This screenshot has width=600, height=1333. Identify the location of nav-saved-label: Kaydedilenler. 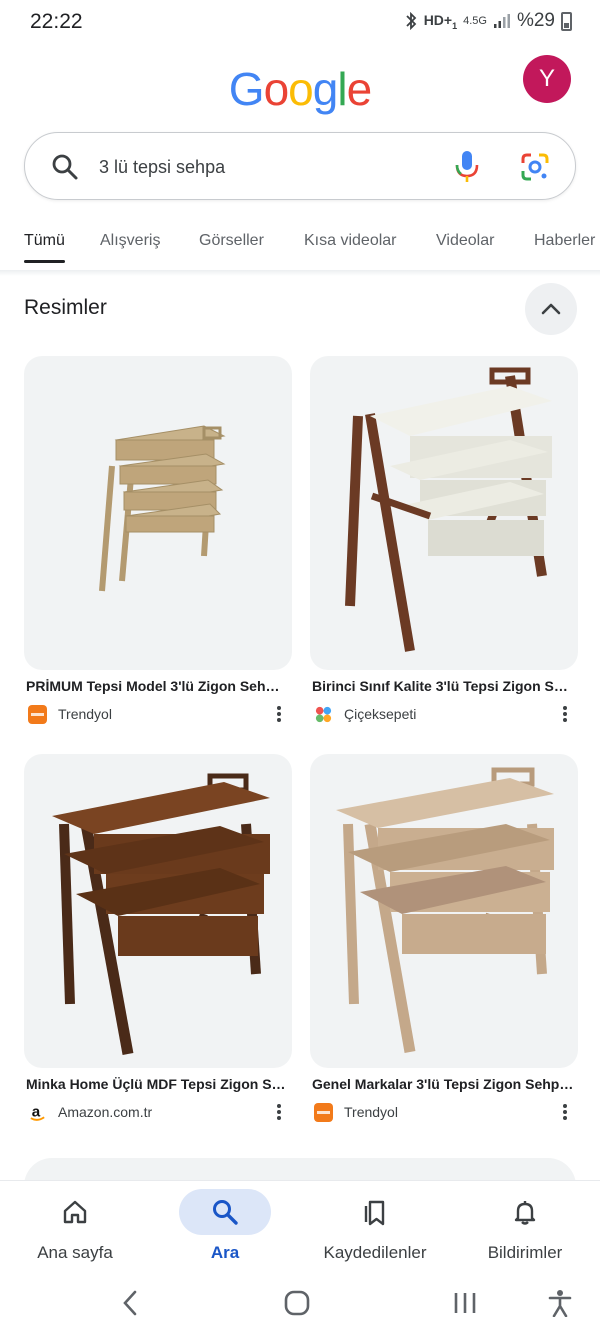
(375, 1252).